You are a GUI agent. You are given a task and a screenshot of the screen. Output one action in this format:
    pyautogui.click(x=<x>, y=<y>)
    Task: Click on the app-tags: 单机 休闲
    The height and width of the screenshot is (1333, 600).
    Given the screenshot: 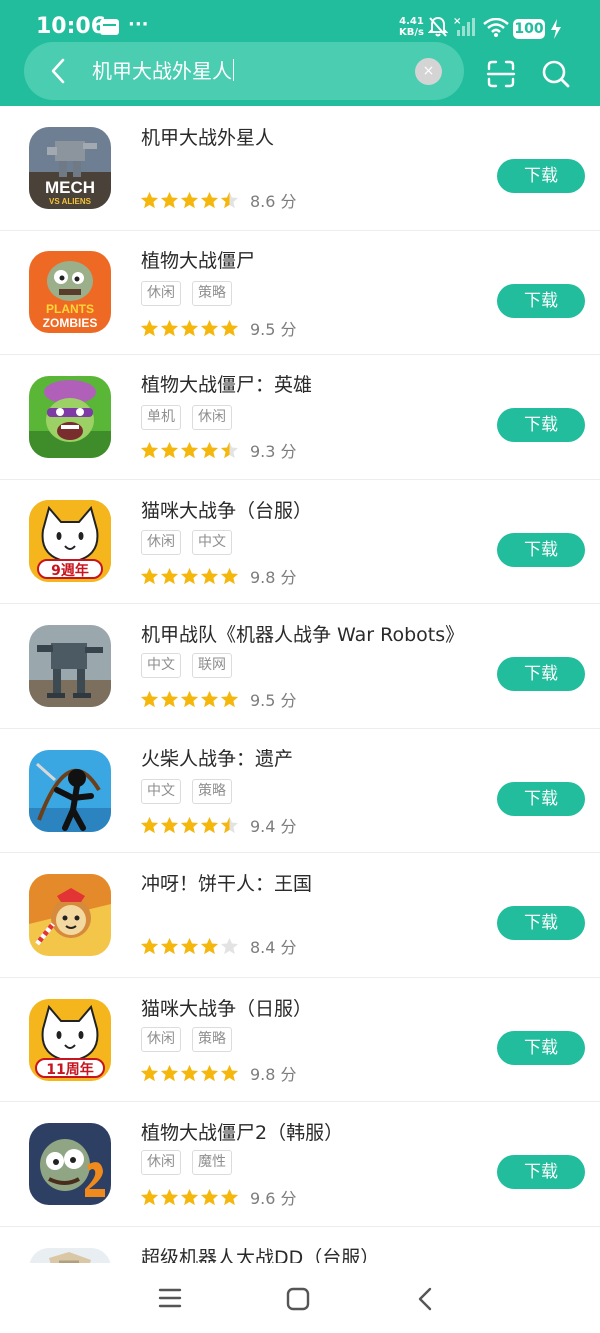 What is the action you would take?
    pyautogui.click(x=192, y=417)
    